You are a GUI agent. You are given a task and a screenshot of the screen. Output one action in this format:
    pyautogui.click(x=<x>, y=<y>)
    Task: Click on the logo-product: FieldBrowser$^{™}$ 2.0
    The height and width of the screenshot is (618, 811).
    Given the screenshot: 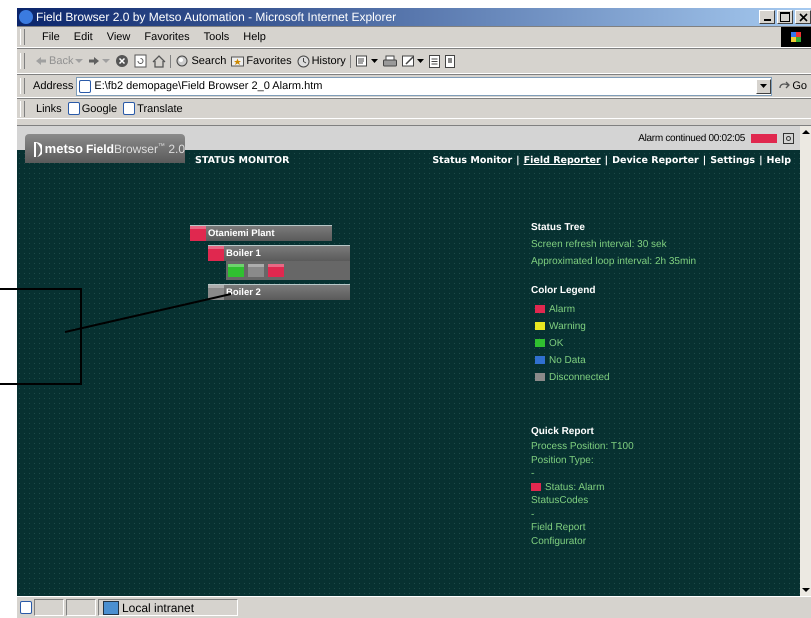 What is the action you would take?
    pyautogui.click(x=135, y=149)
    